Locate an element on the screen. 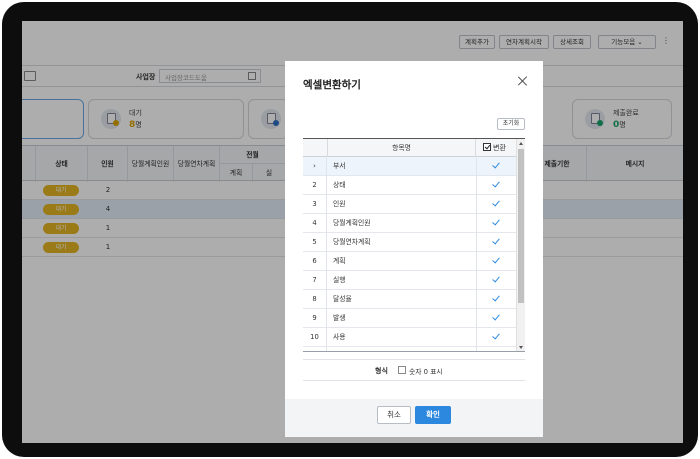 The width and height of the screenshot is (700, 459). row-number: 9 is located at coordinates (315, 318).